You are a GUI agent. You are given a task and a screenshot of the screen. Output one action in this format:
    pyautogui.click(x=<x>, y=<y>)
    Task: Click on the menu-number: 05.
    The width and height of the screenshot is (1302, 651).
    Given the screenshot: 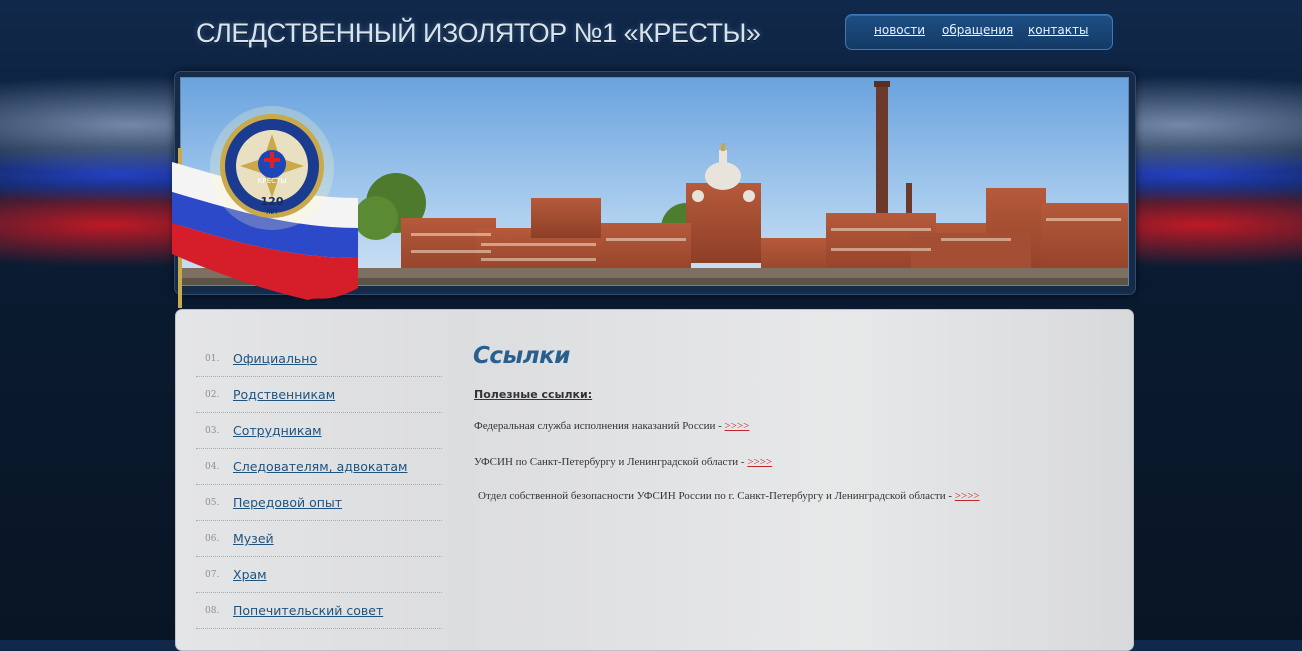 What is the action you would take?
    pyautogui.click(x=212, y=503)
    